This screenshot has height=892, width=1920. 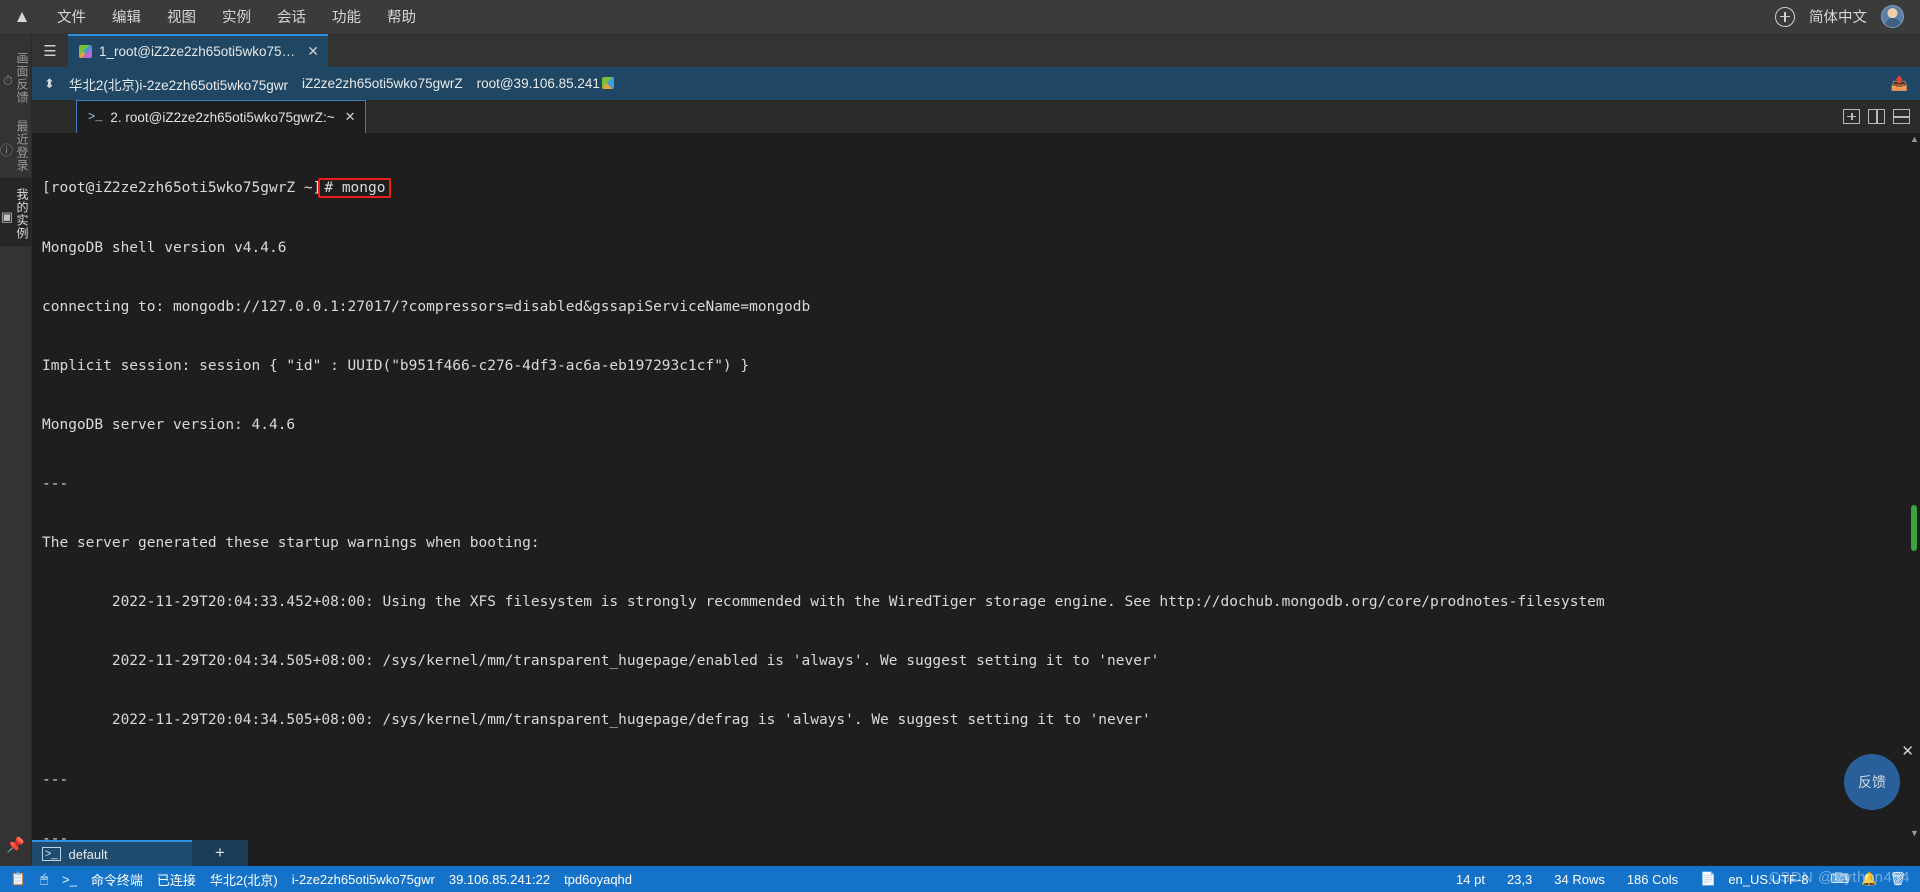 I want to click on keyboard-icon: ⌨, so click(x=1840, y=879).